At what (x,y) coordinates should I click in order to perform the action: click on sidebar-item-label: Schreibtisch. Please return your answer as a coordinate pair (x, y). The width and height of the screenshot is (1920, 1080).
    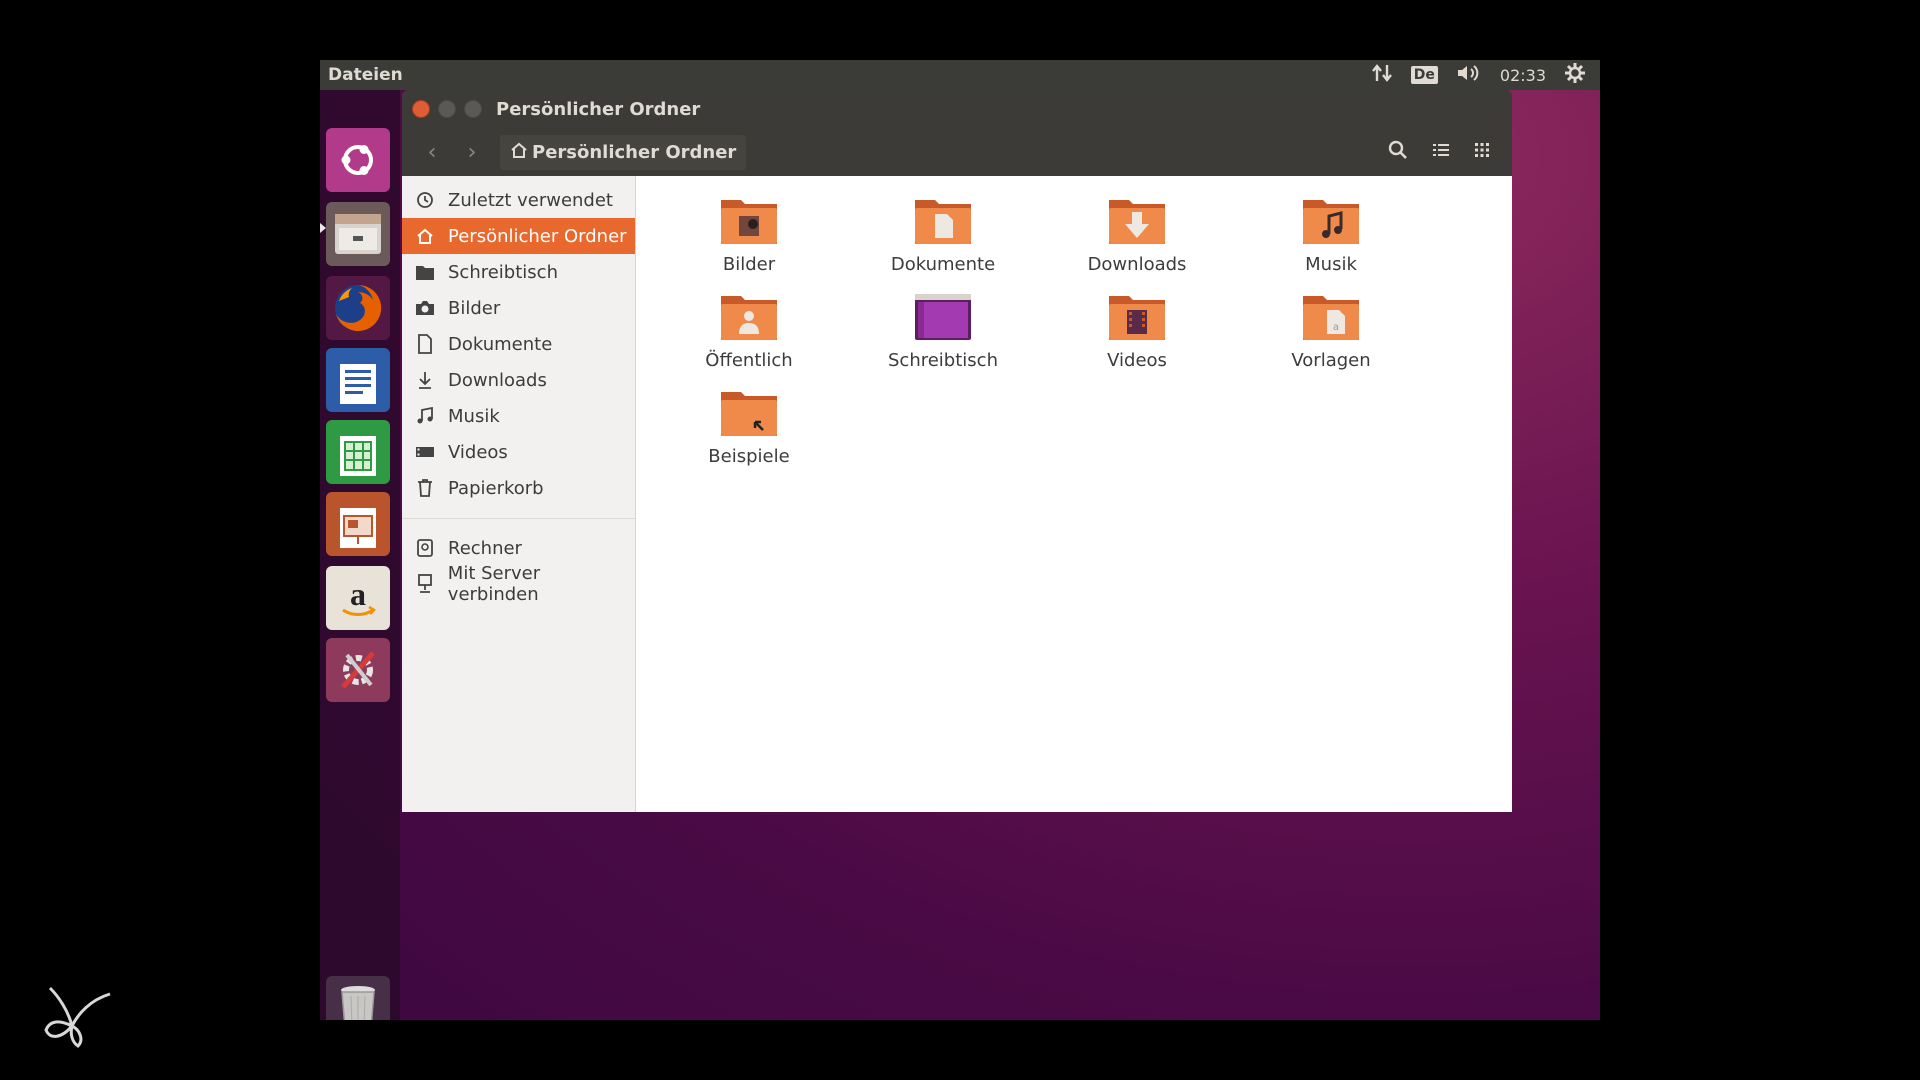
    Looking at the image, I should click on (503, 272).